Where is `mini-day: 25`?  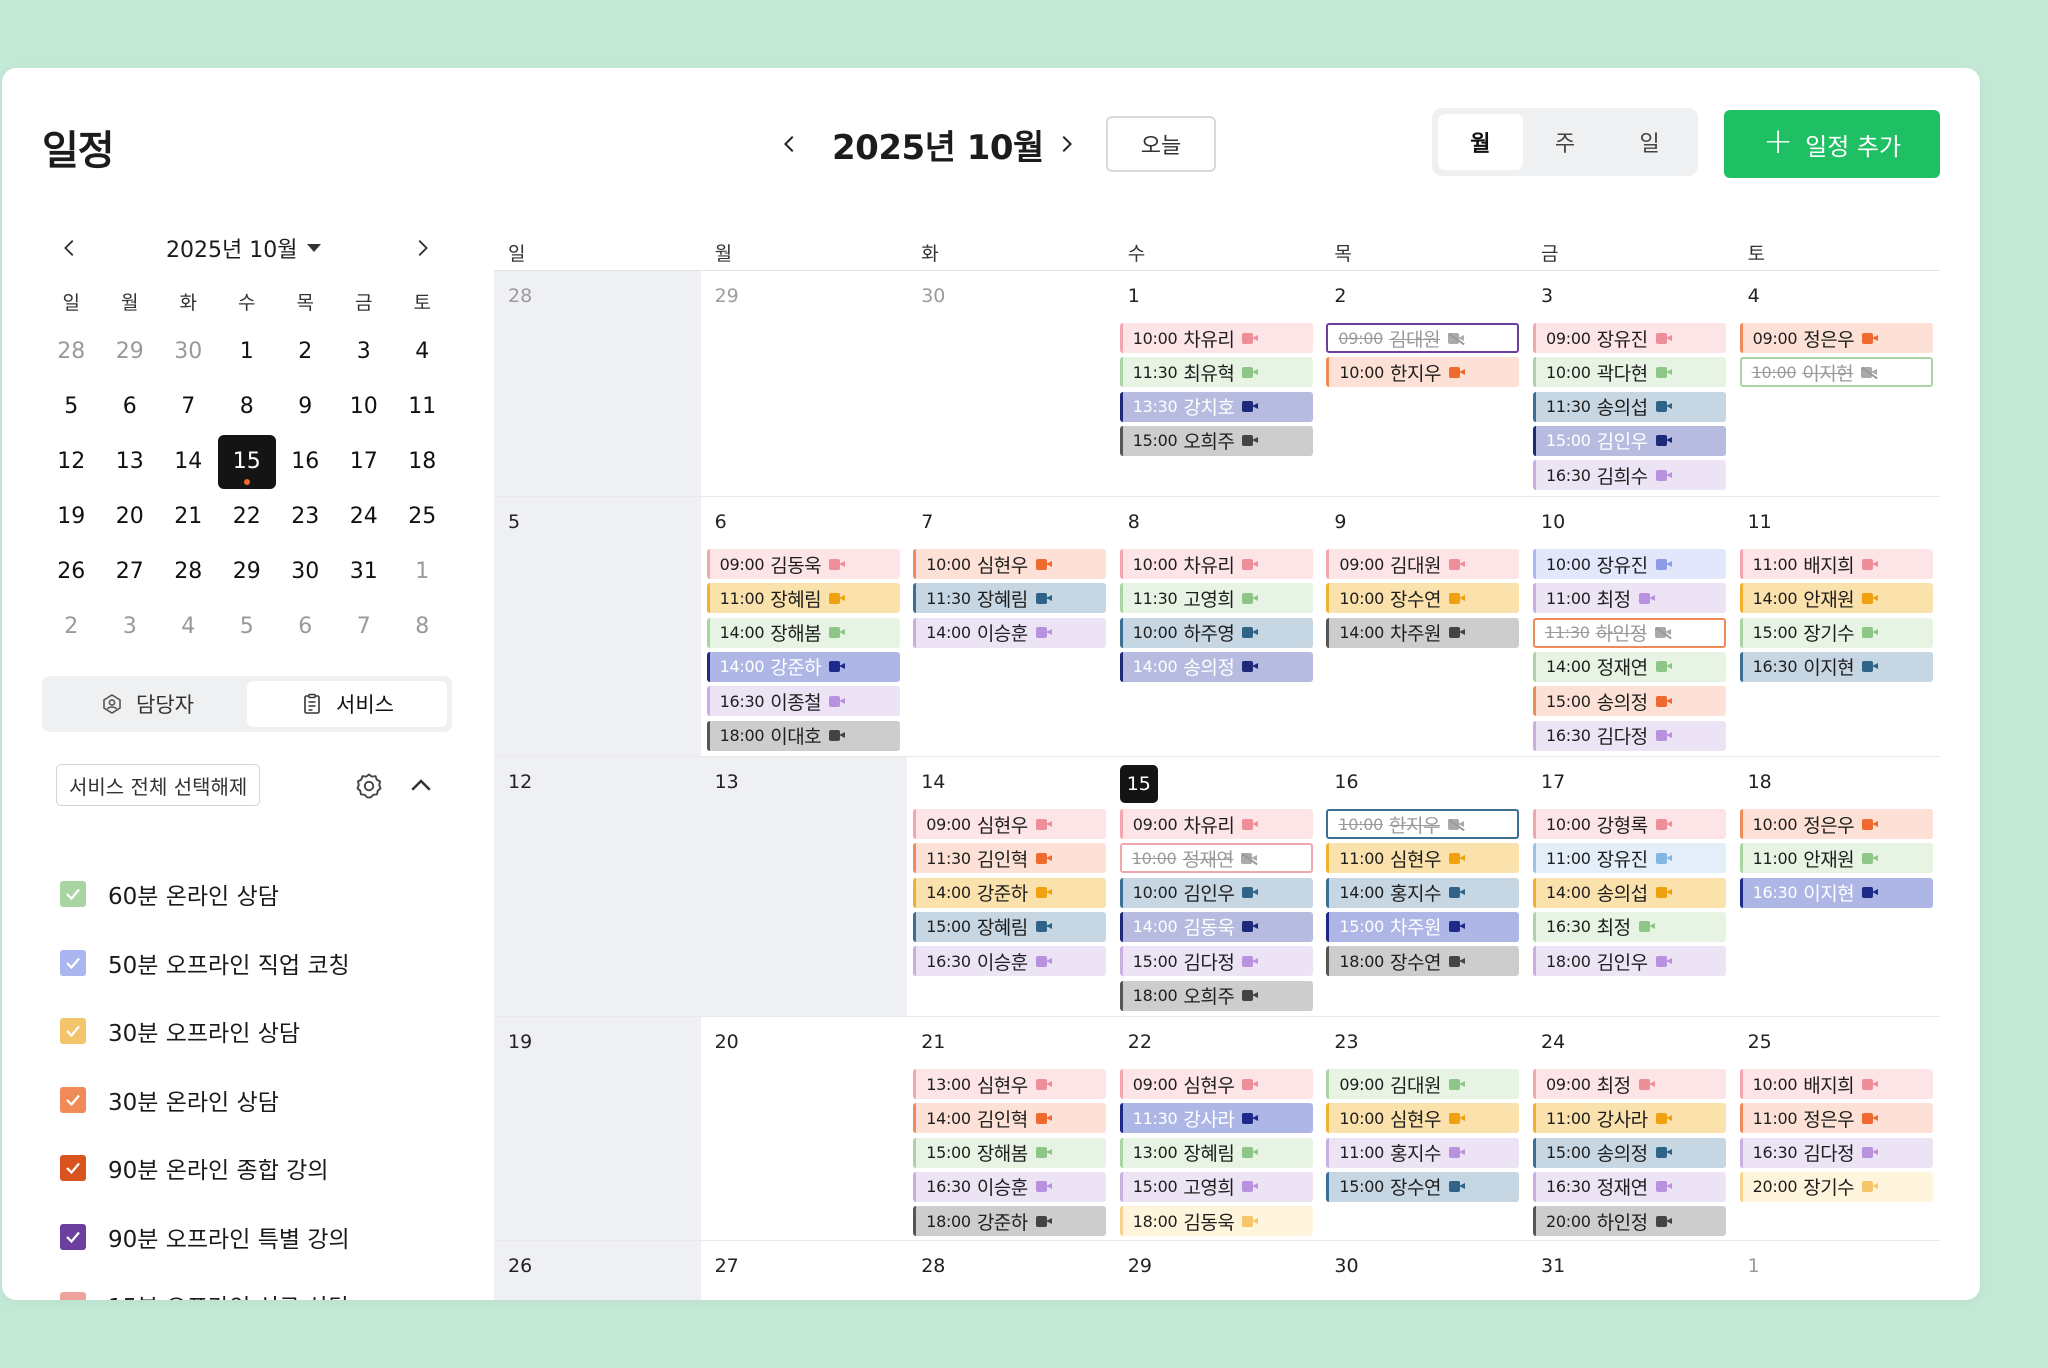
mini-day: 25 is located at coordinates (422, 516).